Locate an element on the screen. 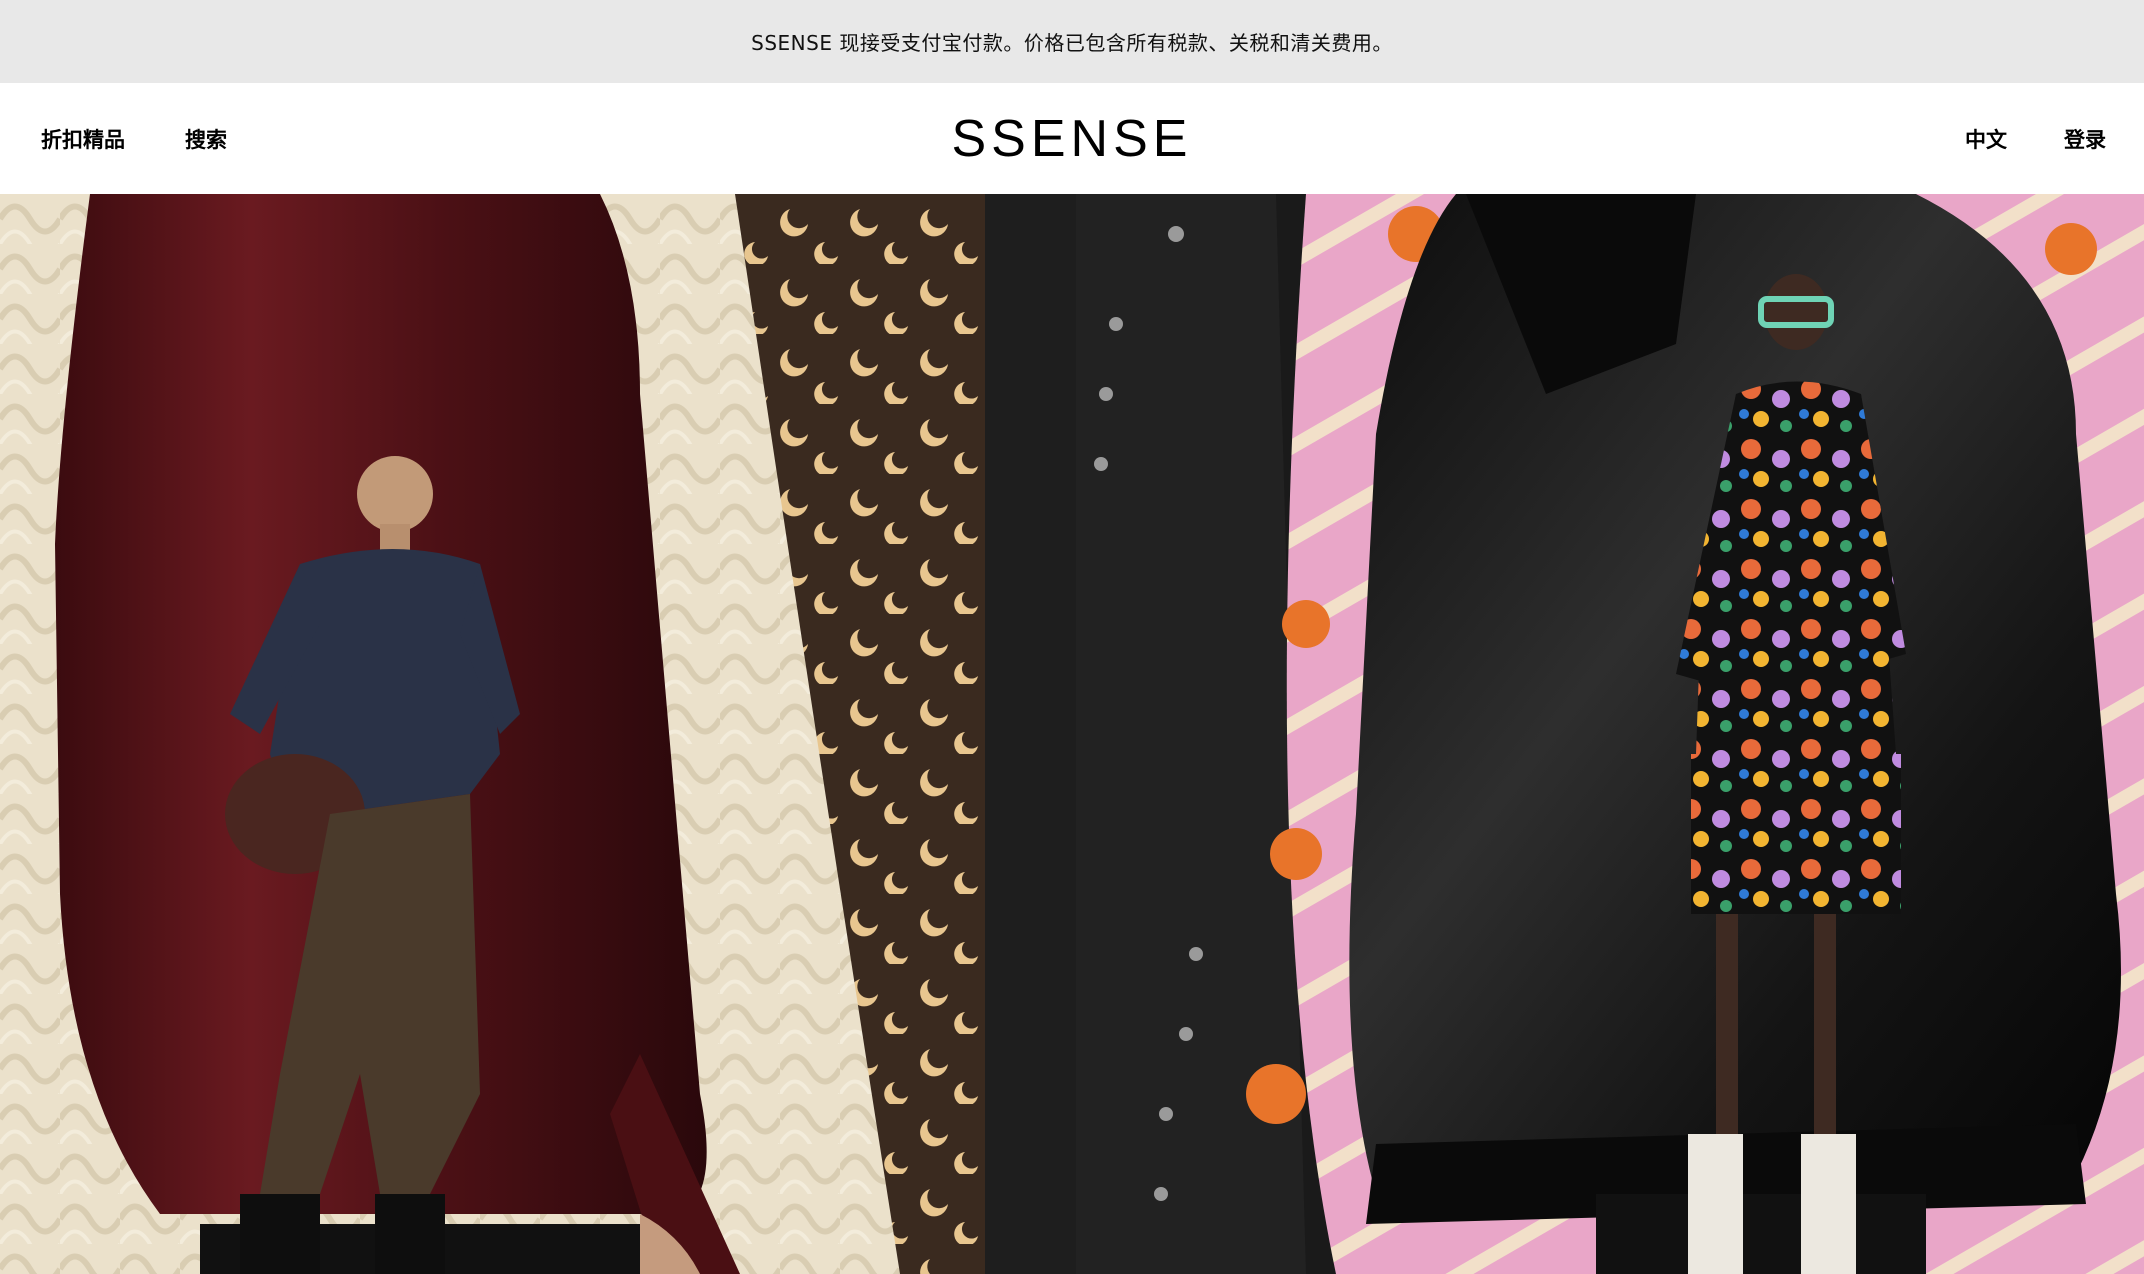 The image size is (2144, 1274). top-navigation: 折扣精品 搜索 SSENSE 中文 登录 is located at coordinates (1072, 138).